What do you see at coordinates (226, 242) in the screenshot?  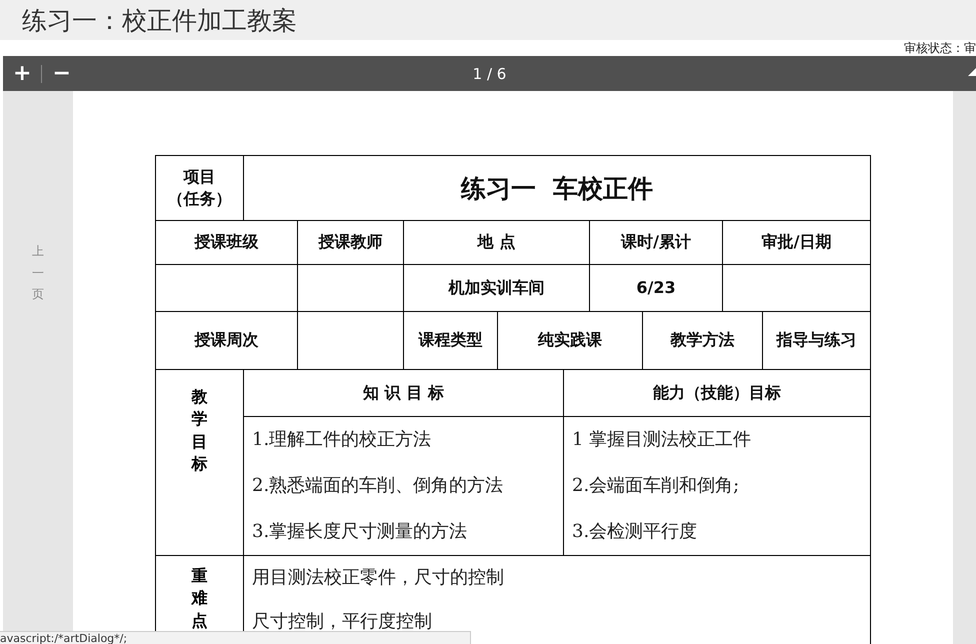 I see `table-cell: 授课班级` at bounding box center [226, 242].